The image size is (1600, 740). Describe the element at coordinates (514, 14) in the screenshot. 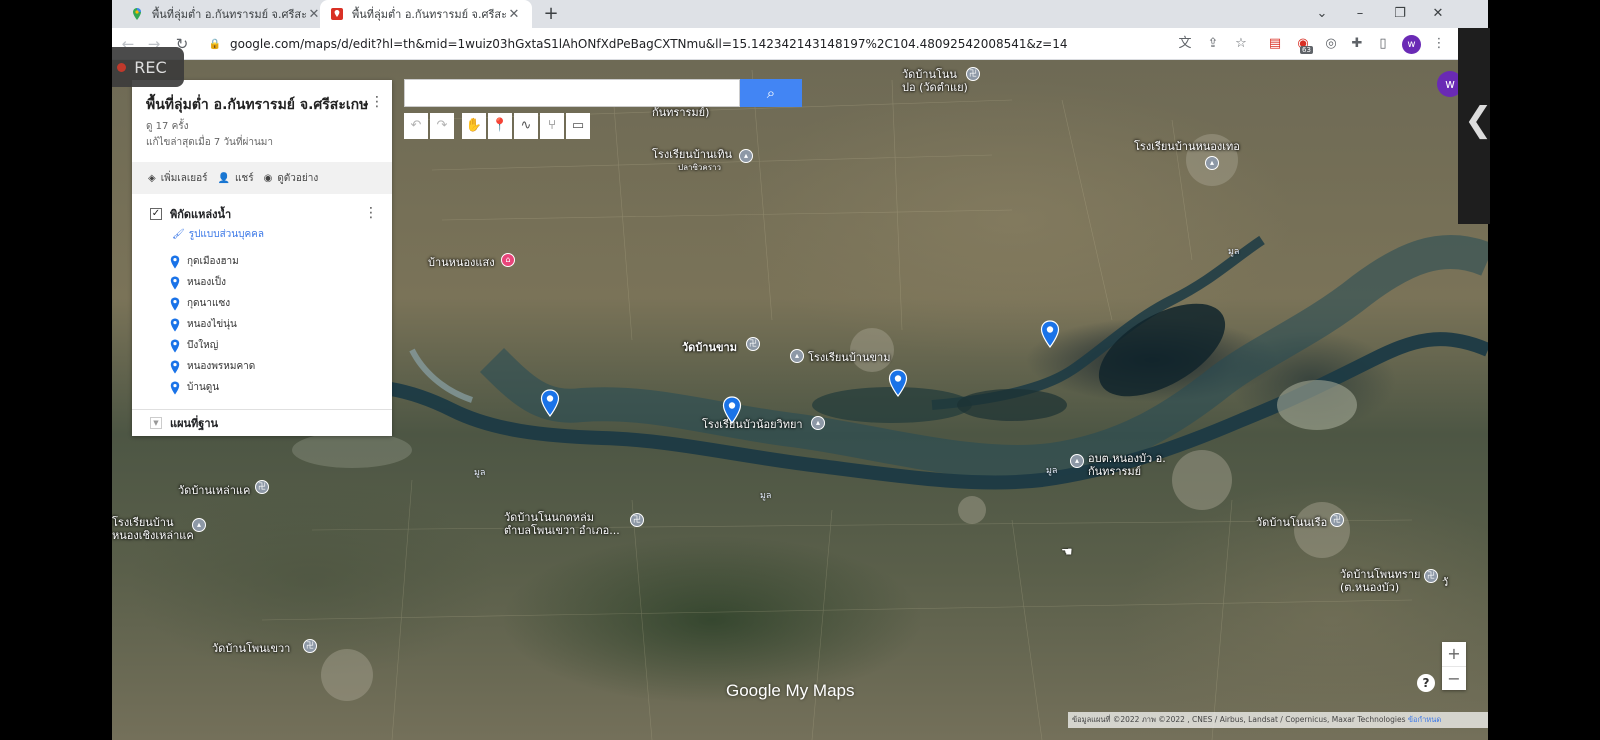

I see `close-tab-icon: ✕` at that location.